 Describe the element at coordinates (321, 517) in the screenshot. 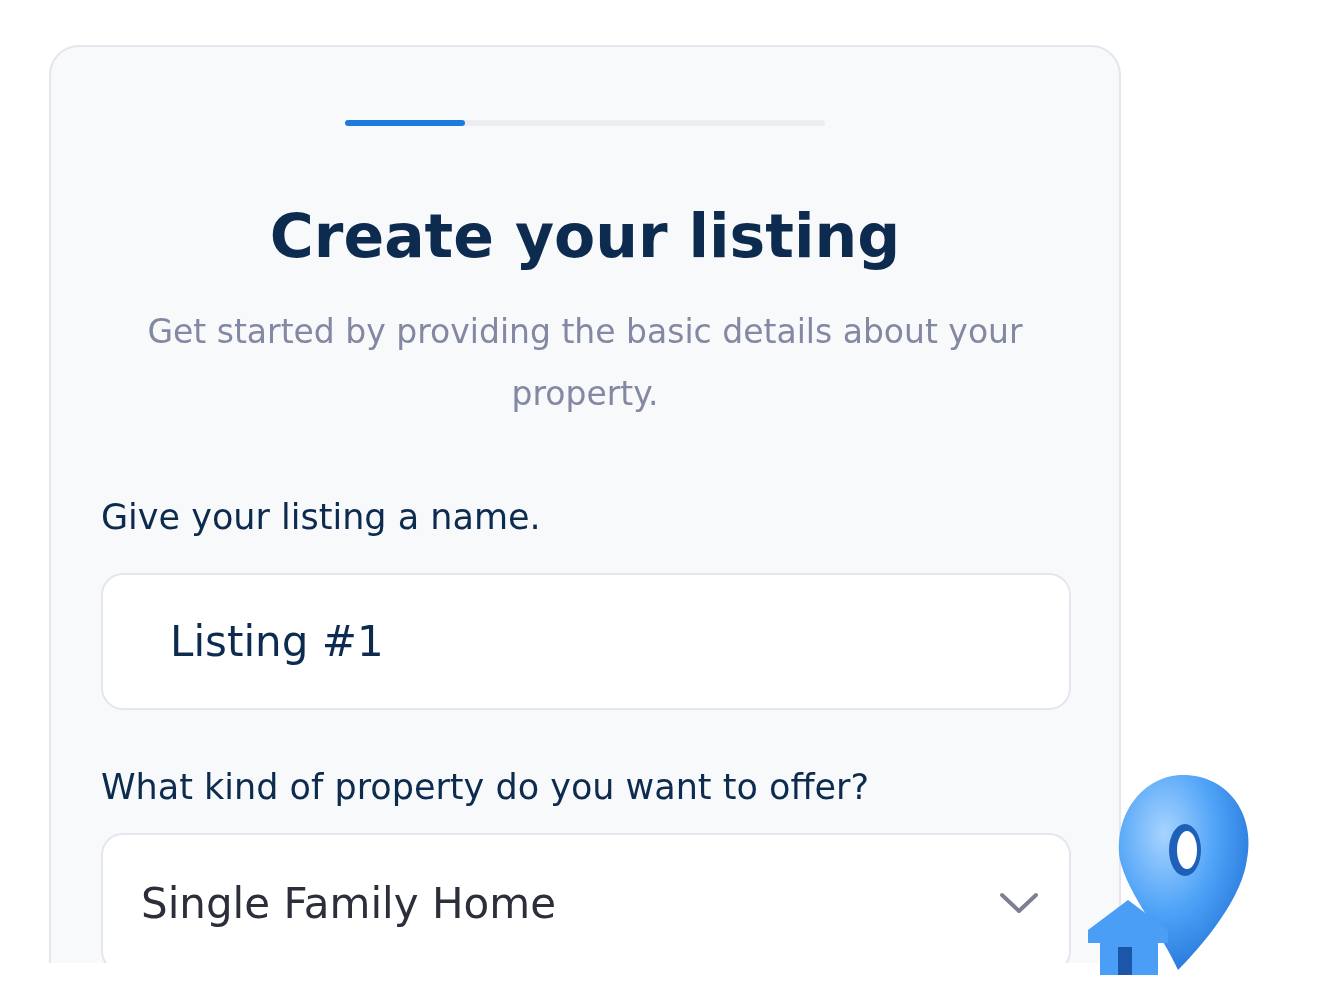

I see `field-label: Give your listing a name.` at that location.